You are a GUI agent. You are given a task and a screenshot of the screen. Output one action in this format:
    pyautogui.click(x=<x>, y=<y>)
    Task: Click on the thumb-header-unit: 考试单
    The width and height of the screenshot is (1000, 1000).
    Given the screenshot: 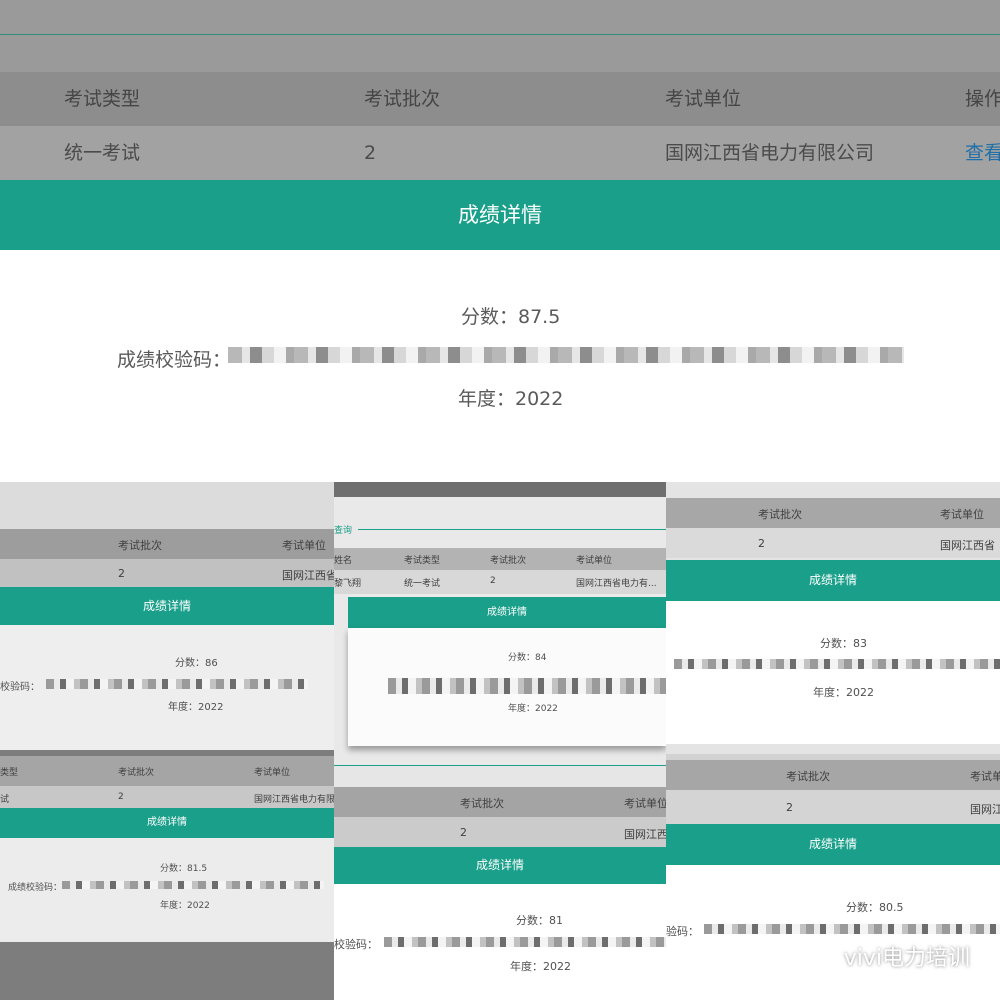 What is the action you would take?
    pyautogui.click(x=985, y=776)
    